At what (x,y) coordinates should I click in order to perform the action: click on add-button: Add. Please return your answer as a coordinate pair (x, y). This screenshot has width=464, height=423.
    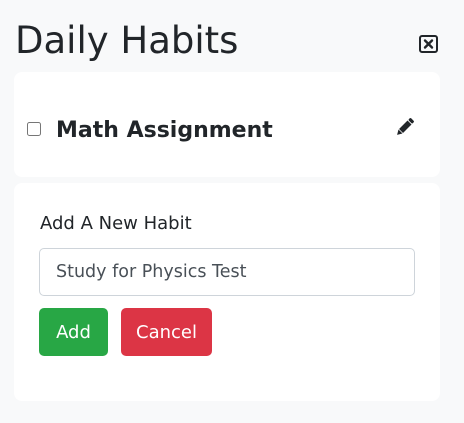
    Looking at the image, I should click on (73, 332).